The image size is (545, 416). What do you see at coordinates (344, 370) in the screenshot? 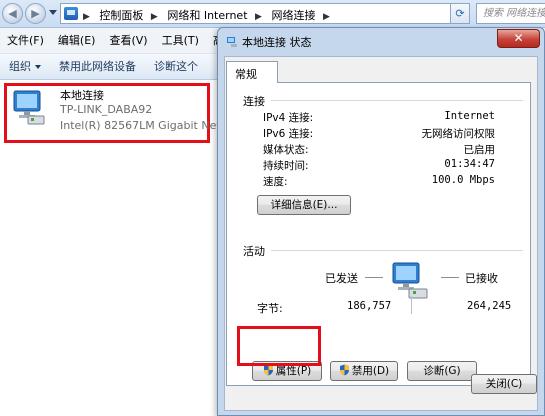
I see `shield-icon` at bounding box center [344, 370].